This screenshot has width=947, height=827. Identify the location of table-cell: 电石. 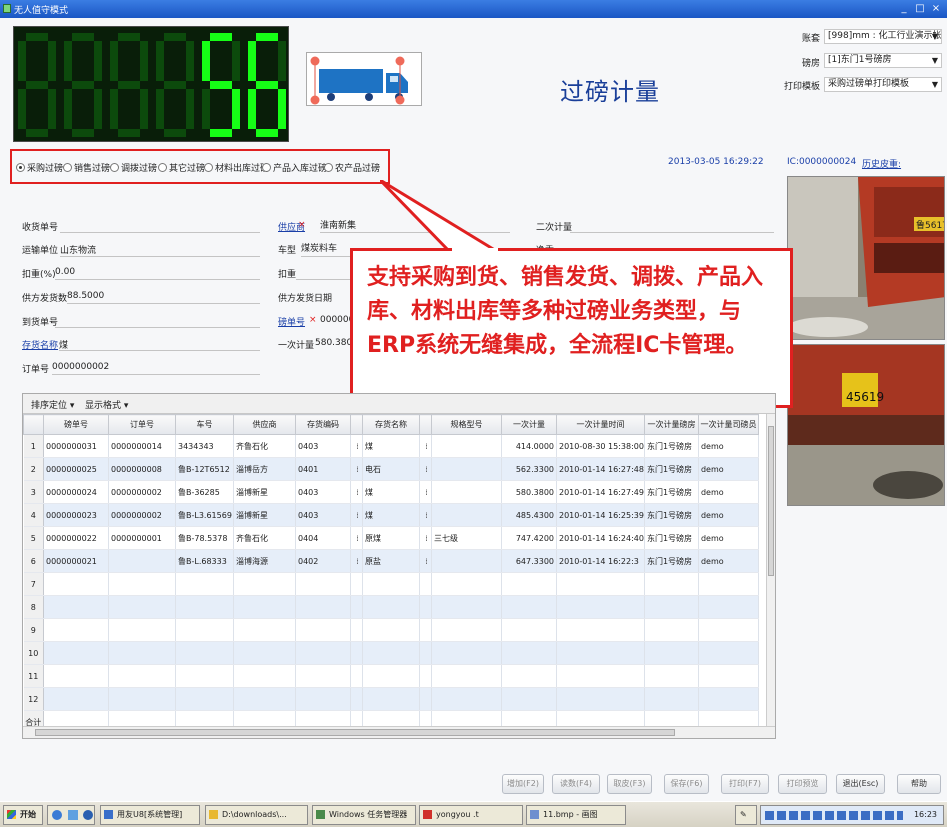
(391, 469).